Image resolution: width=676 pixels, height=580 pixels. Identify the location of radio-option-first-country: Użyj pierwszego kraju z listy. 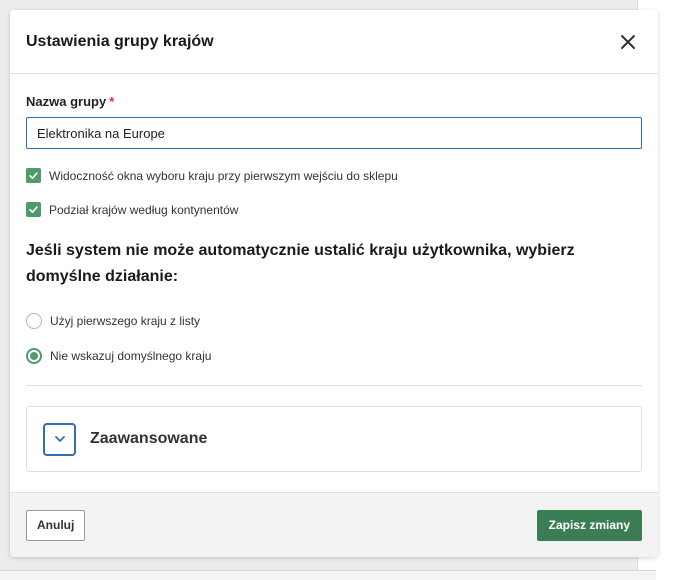
(334, 321).